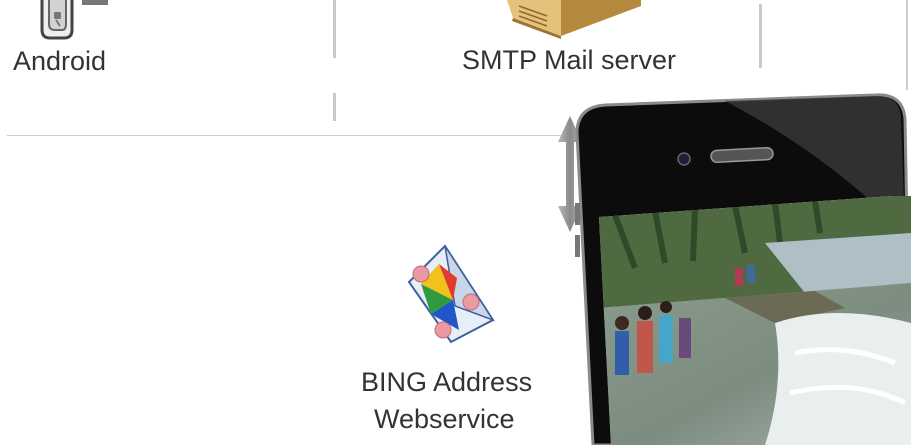 The width and height of the screenshot is (911, 445). I want to click on bing-label-line1: BING Address, so click(447, 382).